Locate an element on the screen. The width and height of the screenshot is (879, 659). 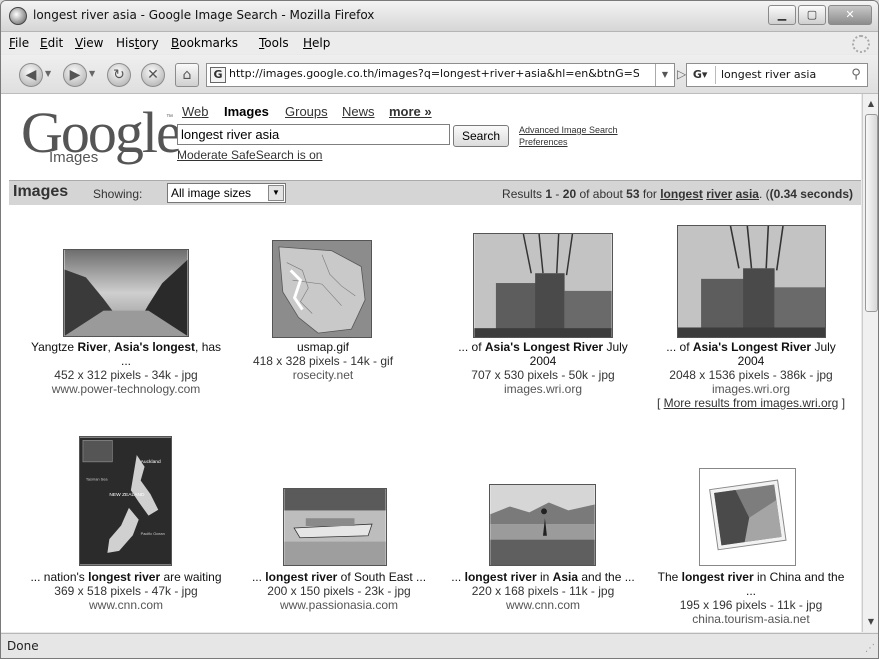
menu-edit: Edit is located at coordinates (51, 43).